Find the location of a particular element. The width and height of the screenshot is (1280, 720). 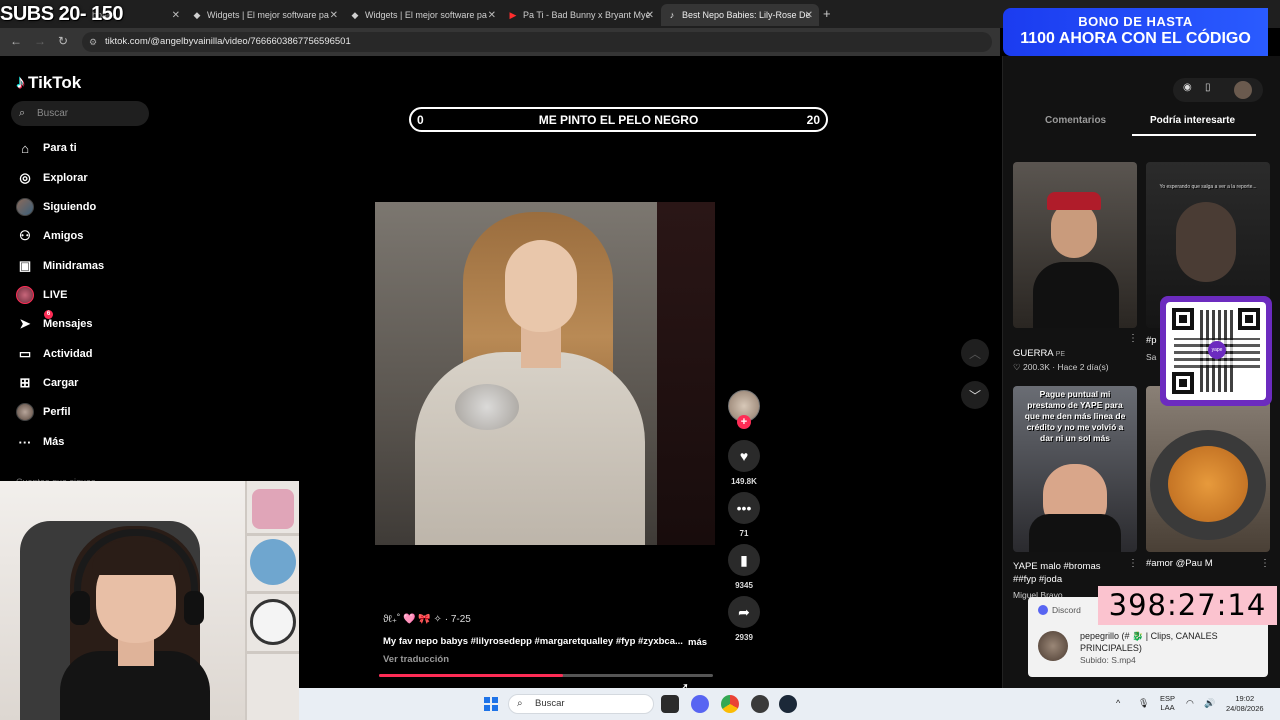

video-progress-fill is located at coordinates (471, 675).